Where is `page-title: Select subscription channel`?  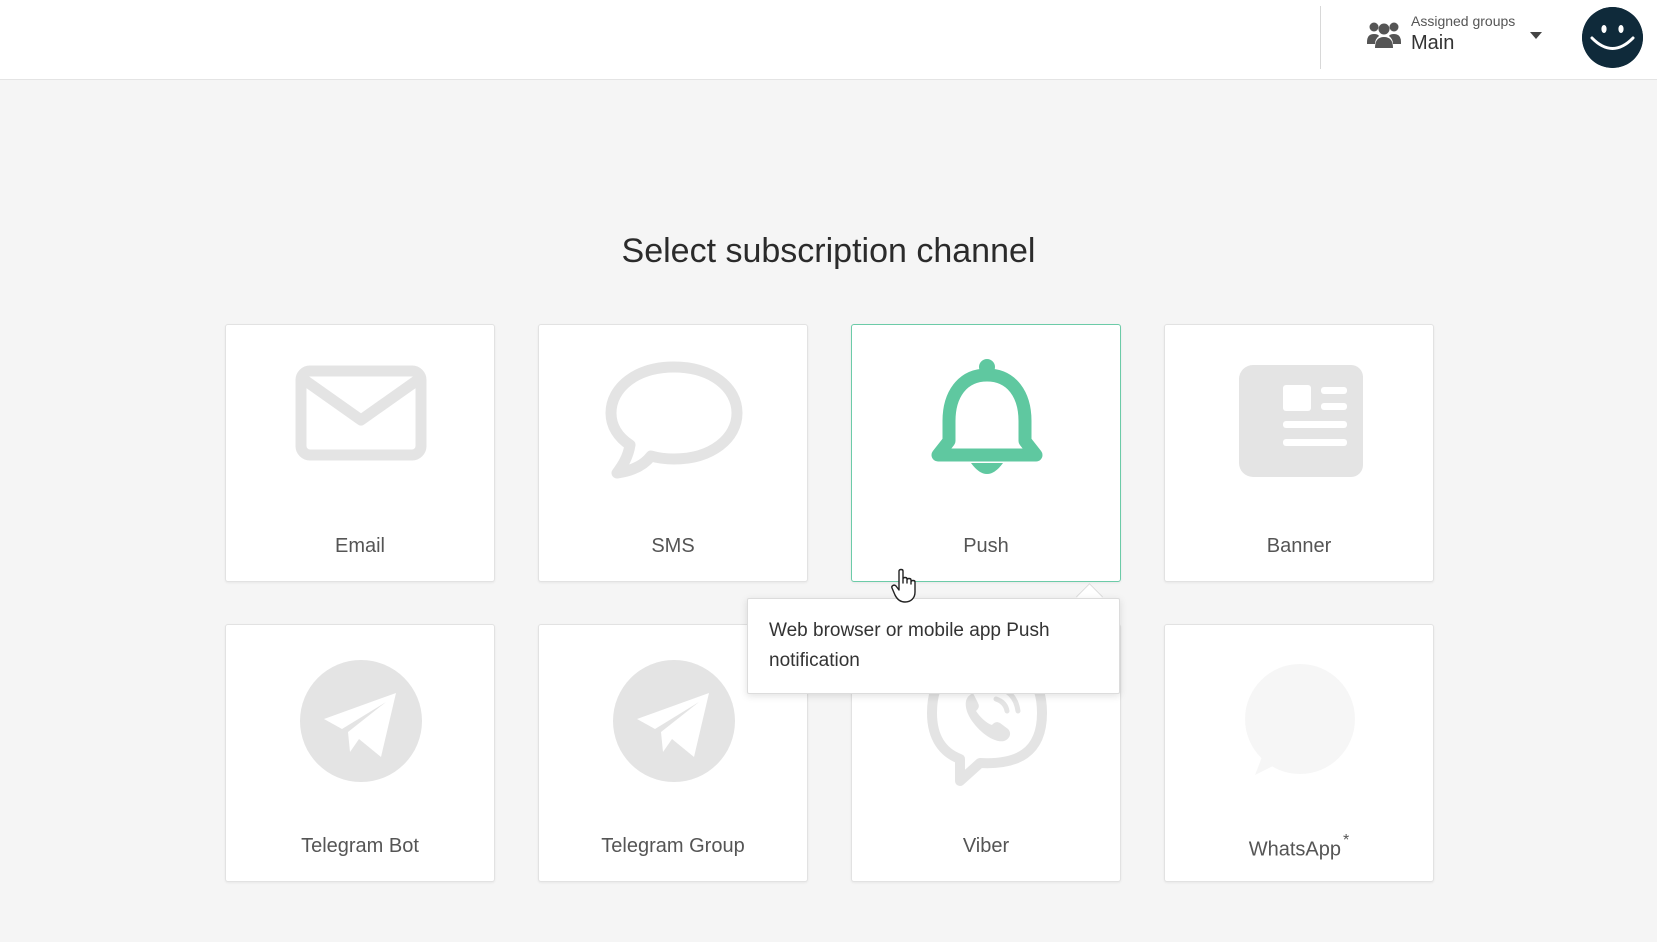 page-title: Select subscription channel is located at coordinates (828, 251).